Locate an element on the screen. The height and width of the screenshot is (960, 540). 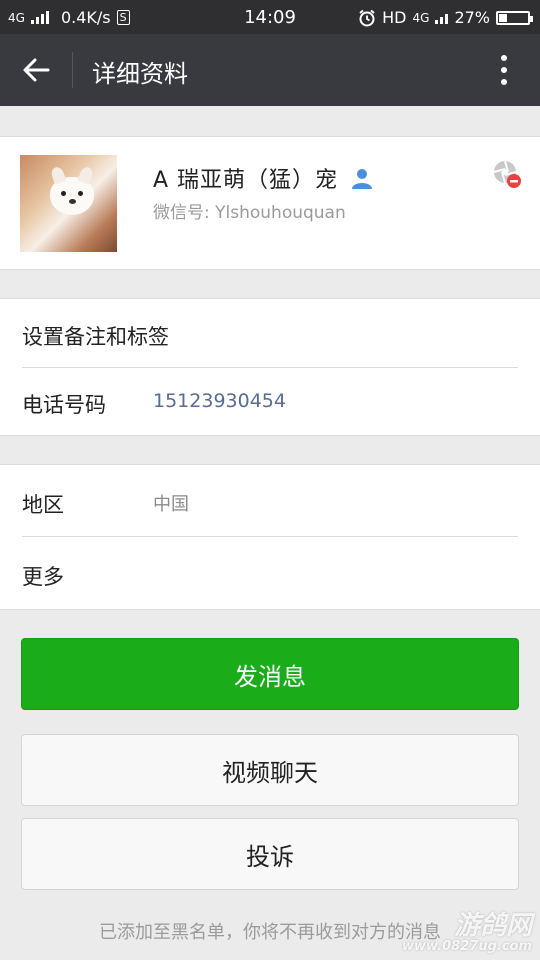
page-title: 详细资料 is located at coordinates (140, 74).